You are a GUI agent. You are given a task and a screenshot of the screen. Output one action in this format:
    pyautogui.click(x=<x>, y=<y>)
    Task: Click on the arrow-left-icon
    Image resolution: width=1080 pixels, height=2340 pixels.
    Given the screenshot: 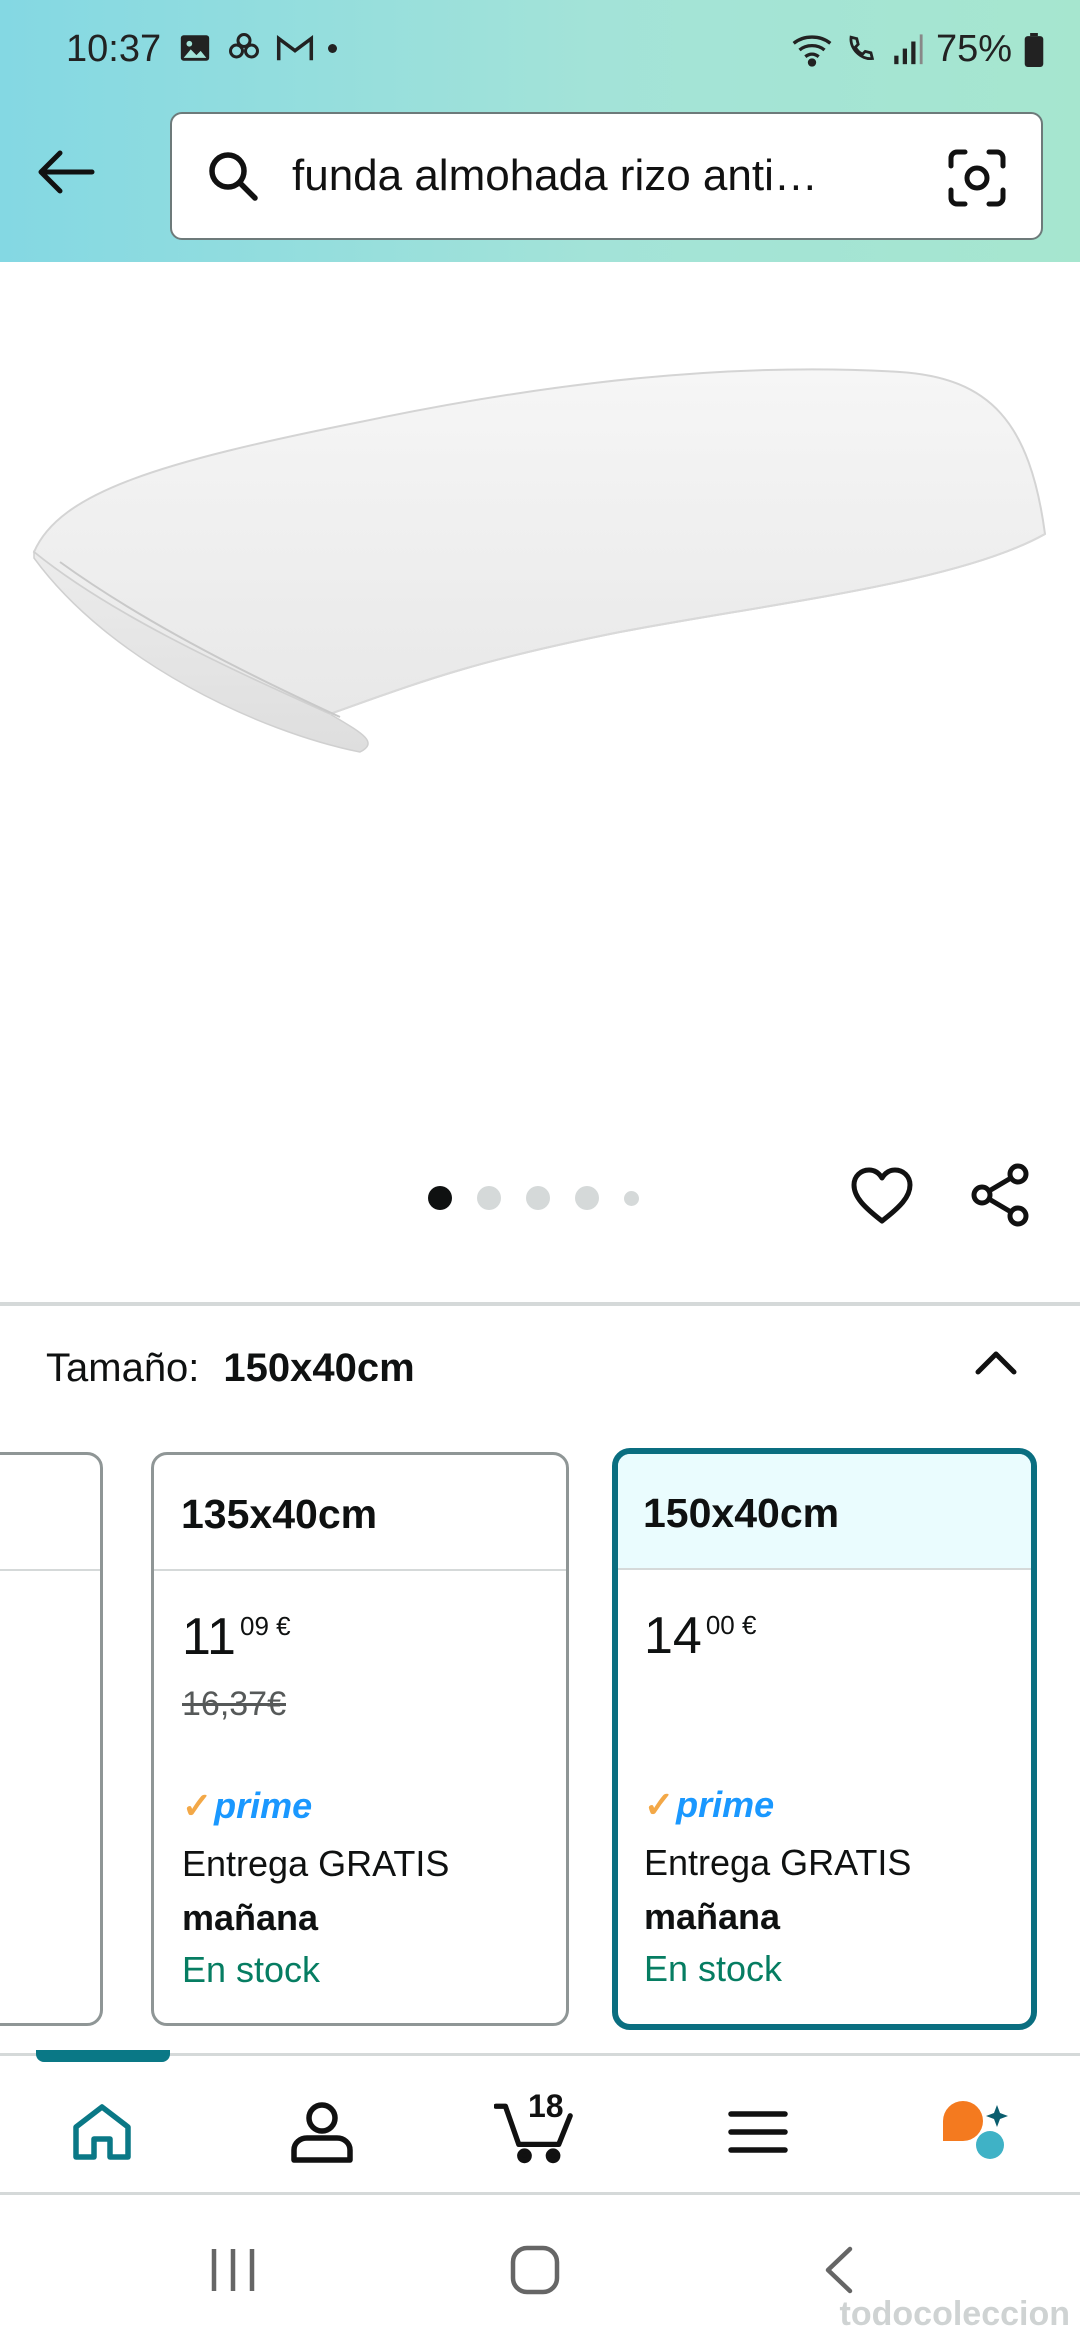 What is the action you would take?
    pyautogui.click(x=66, y=172)
    